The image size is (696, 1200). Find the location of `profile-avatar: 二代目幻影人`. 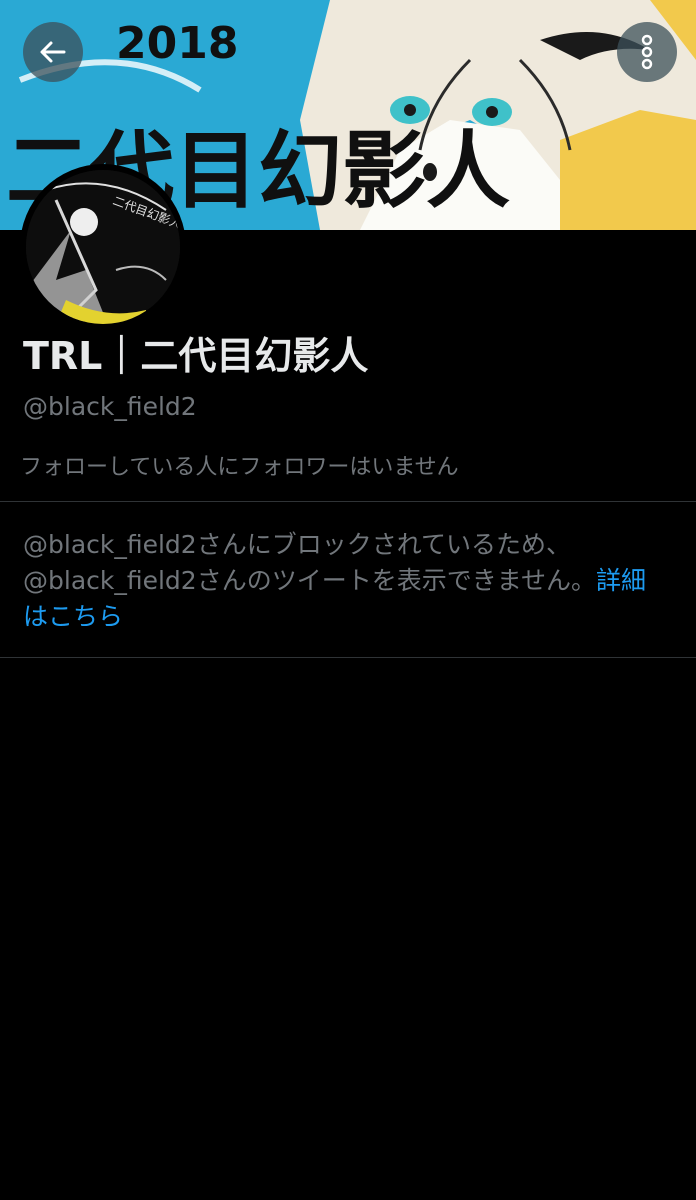

profile-avatar: 二代目幻影人 is located at coordinates (103, 247).